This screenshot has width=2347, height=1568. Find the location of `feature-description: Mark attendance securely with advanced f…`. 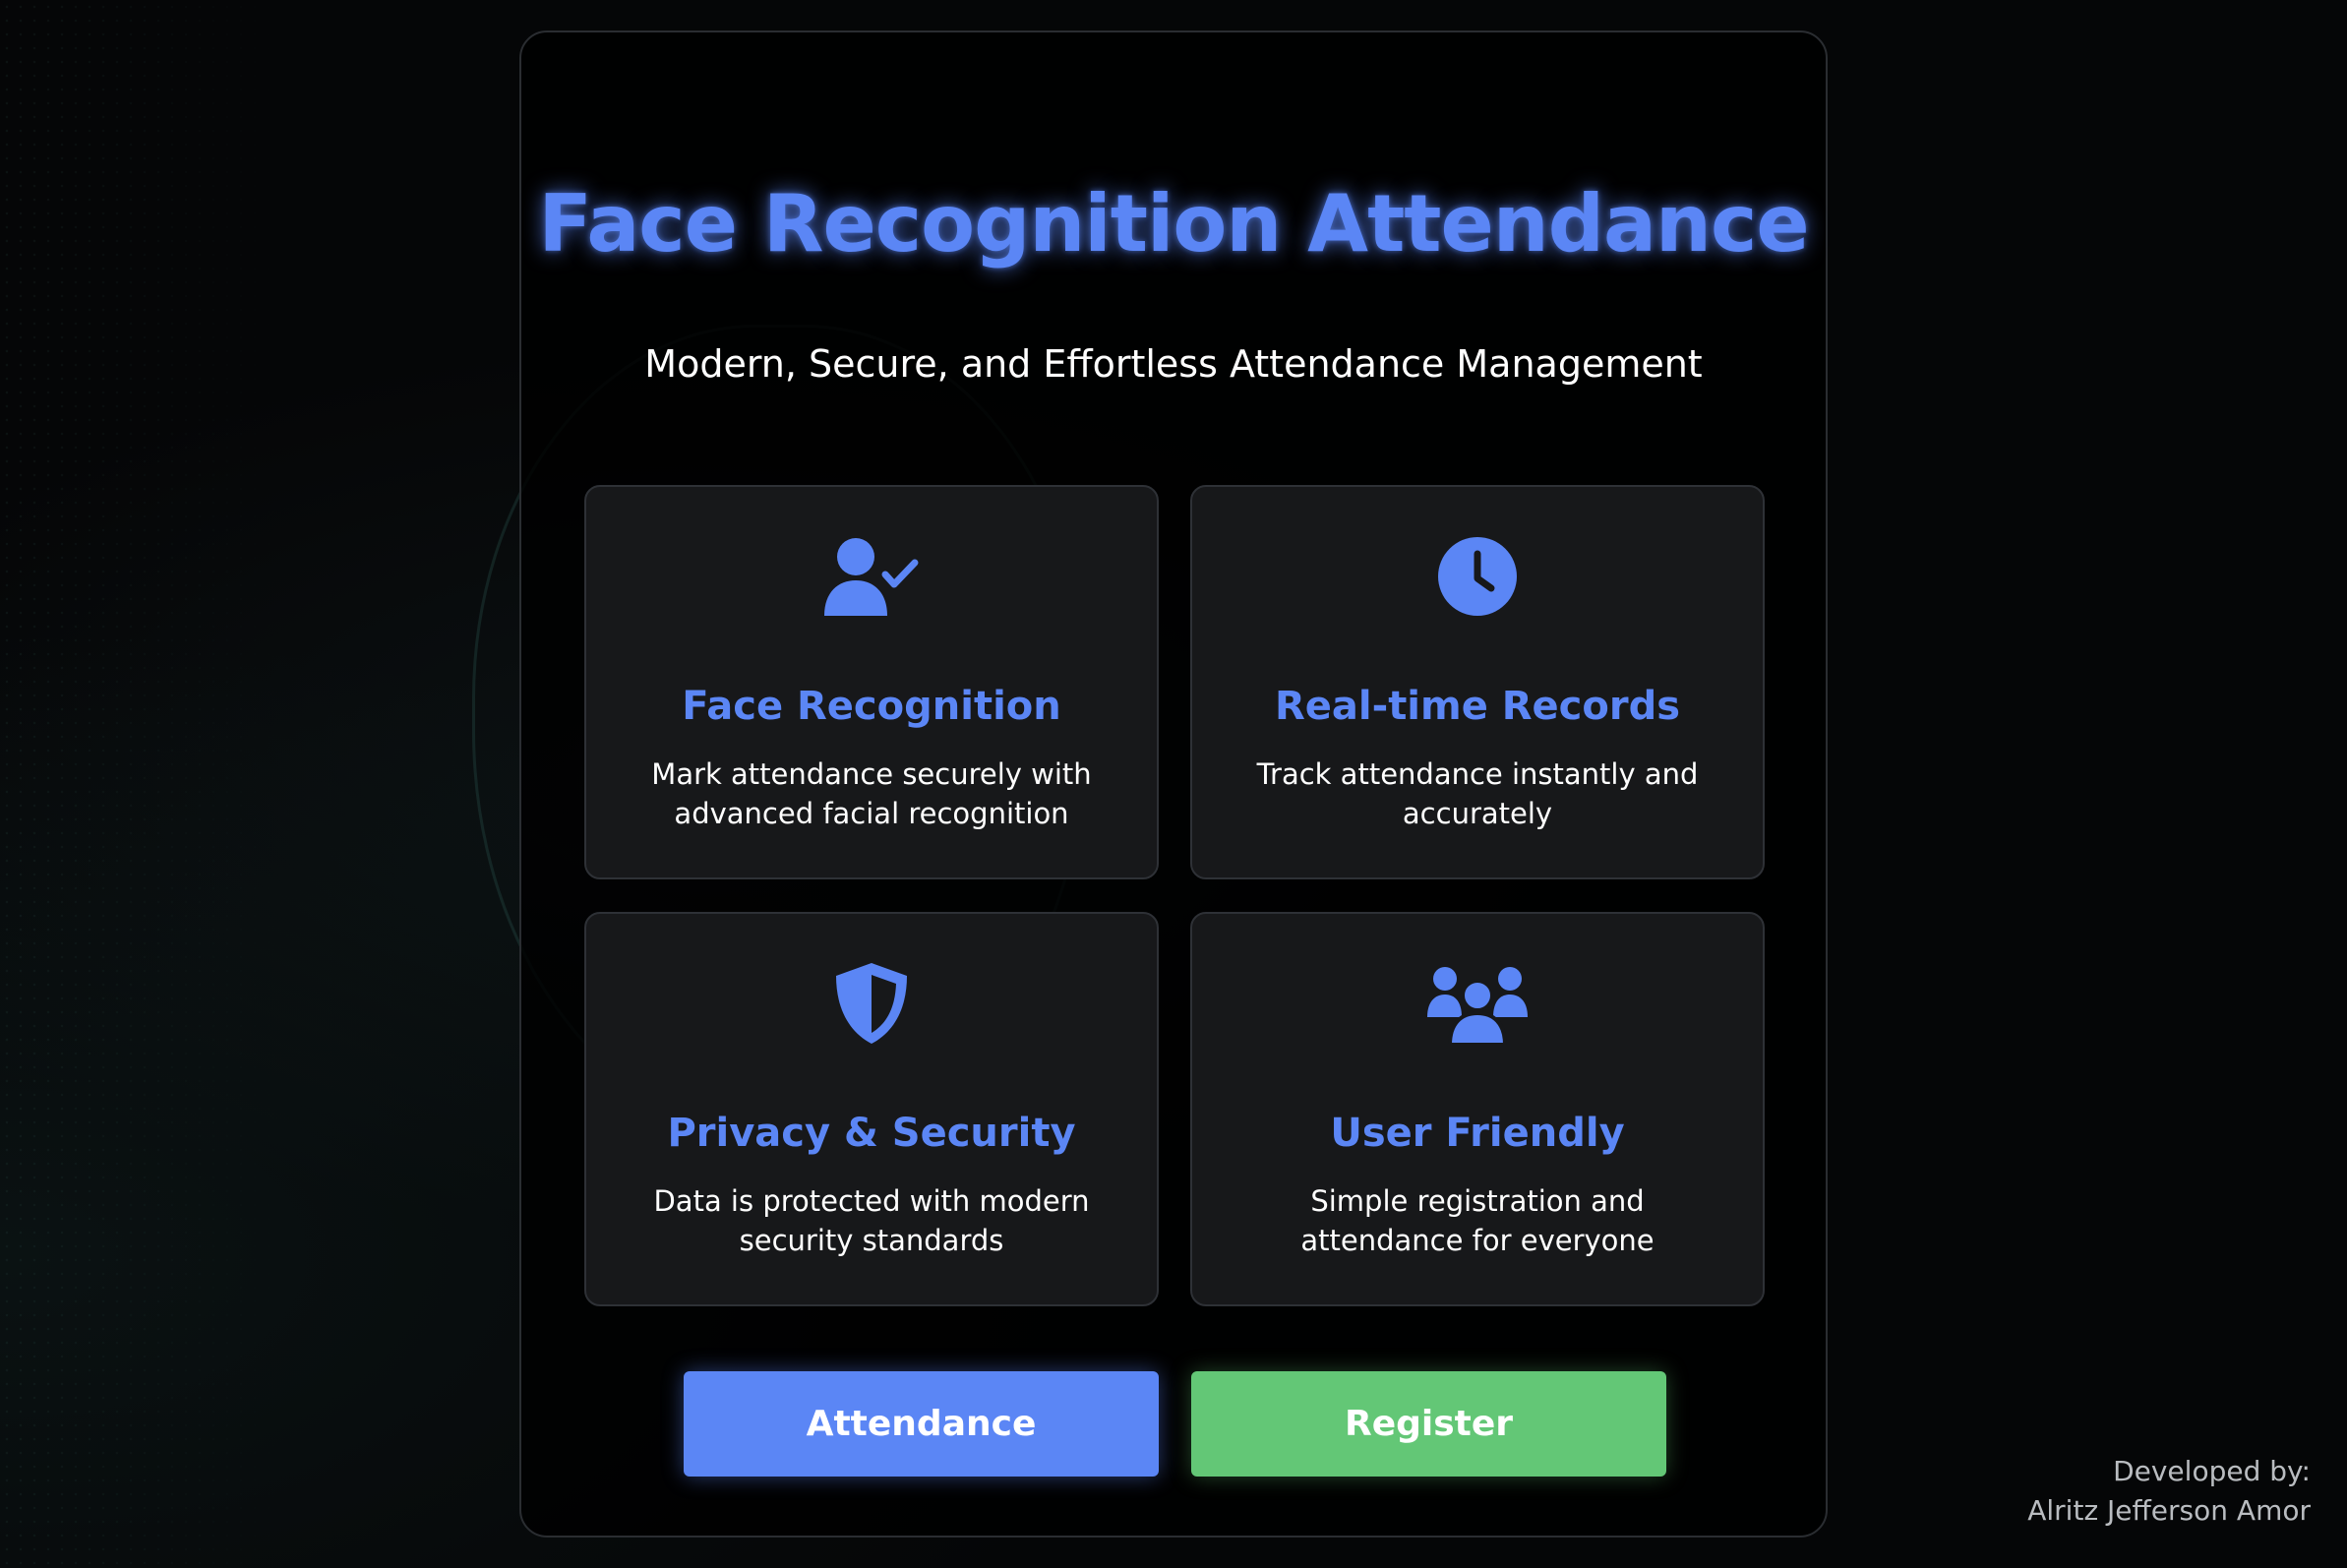

feature-description: Mark attendance securely with advanced f… is located at coordinates (871, 793).